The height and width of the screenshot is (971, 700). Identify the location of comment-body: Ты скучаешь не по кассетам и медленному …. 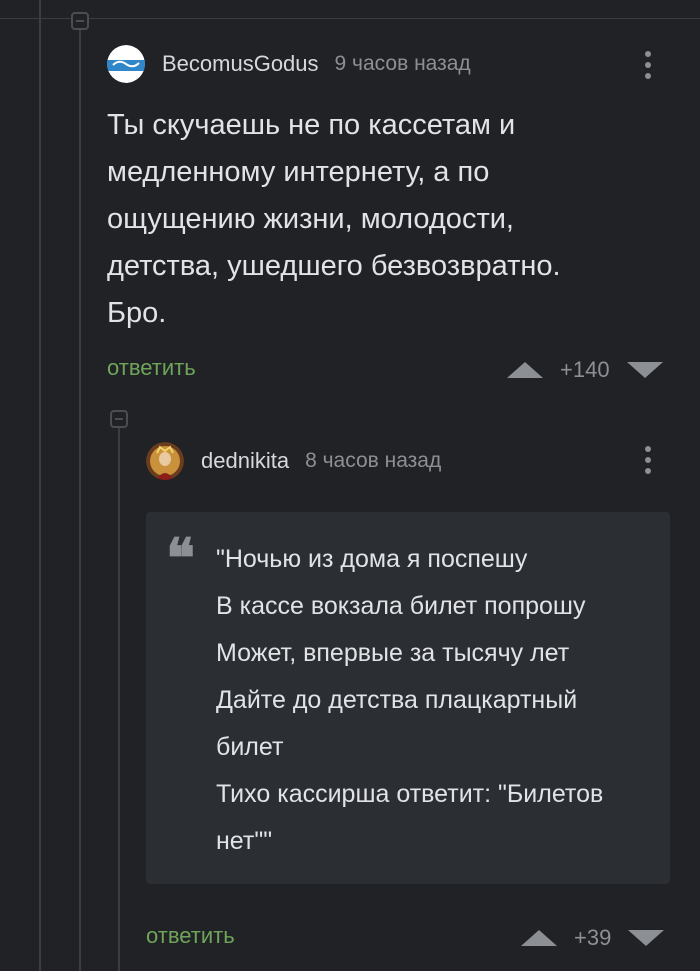
(334, 219).